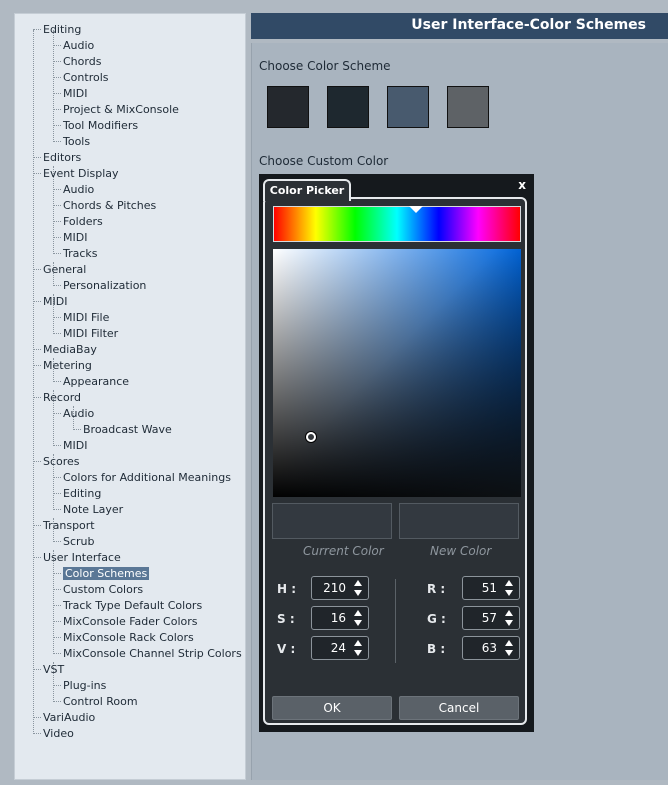 Image resolution: width=668 pixels, height=785 pixels. I want to click on tree-item-label: Transport, so click(69, 525).